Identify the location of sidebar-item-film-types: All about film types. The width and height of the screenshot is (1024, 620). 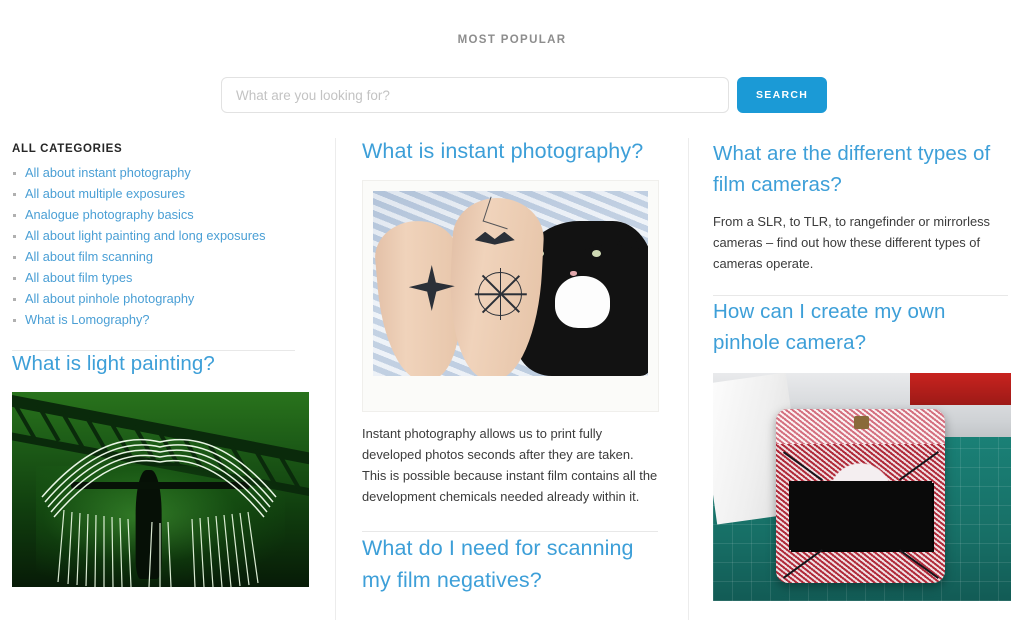
(78, 277).